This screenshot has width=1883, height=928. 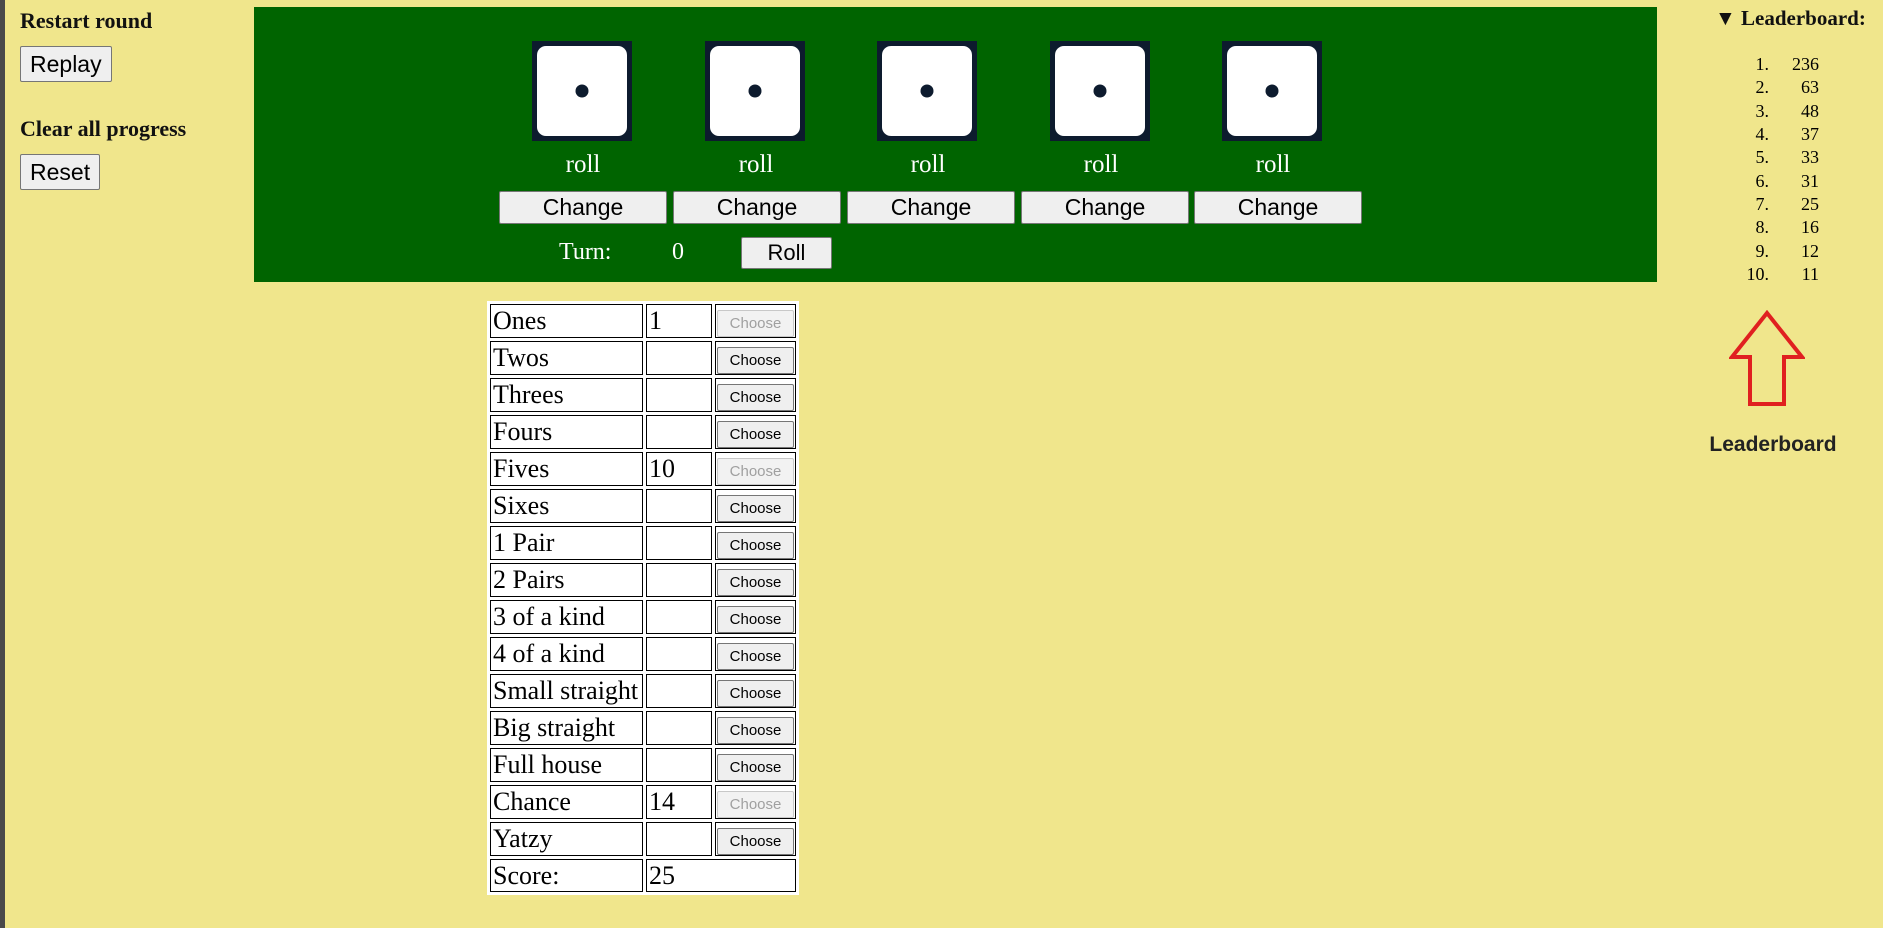 What do you see at coordinates (566, 432) in the screenshot?
I see `category-label: Fours` at bounding box center [566, 432].